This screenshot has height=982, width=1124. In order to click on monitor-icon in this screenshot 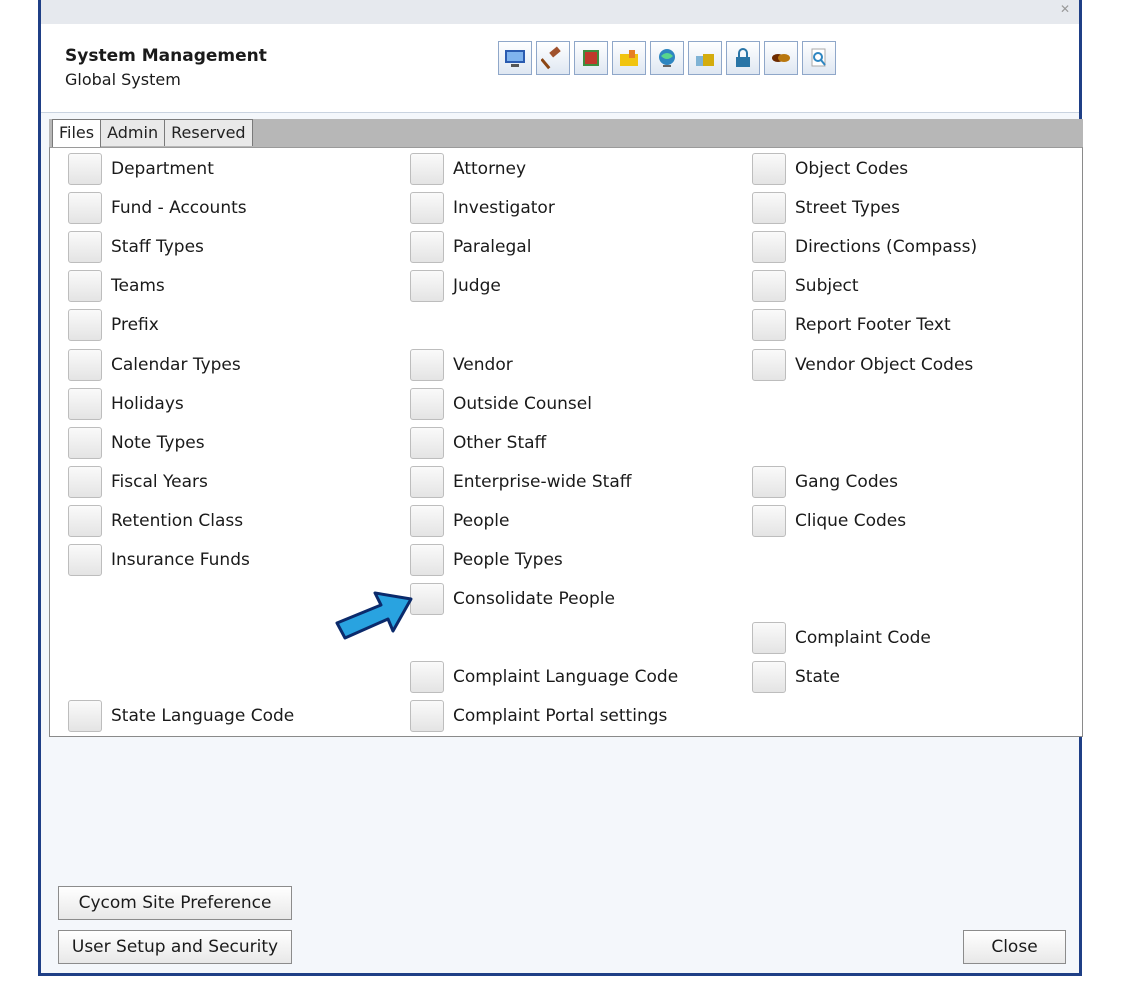, I will do `click(515, 58)`.